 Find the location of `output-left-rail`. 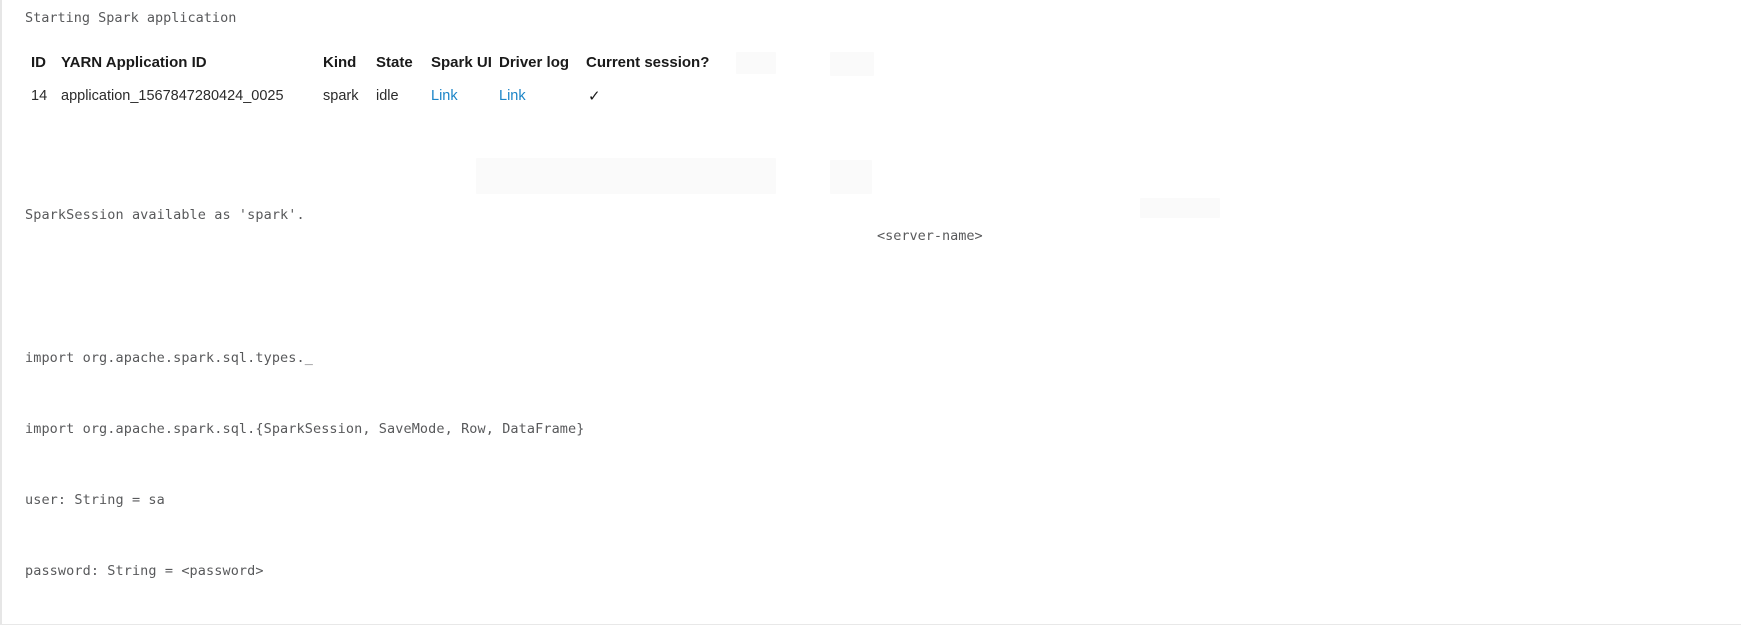

output-left-rail is located at coordinates (1, 312).